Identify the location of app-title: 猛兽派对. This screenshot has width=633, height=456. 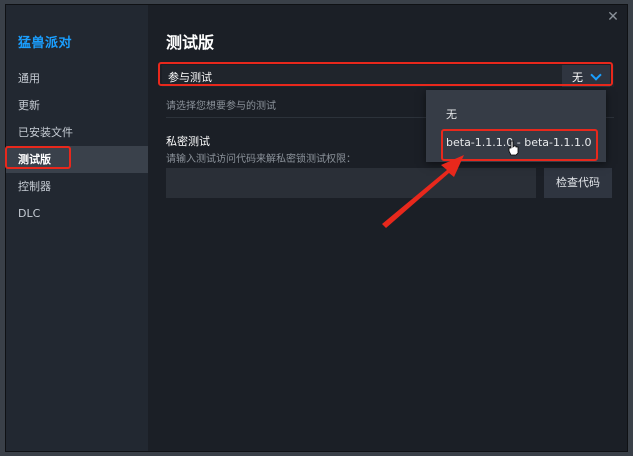
(45, 43).